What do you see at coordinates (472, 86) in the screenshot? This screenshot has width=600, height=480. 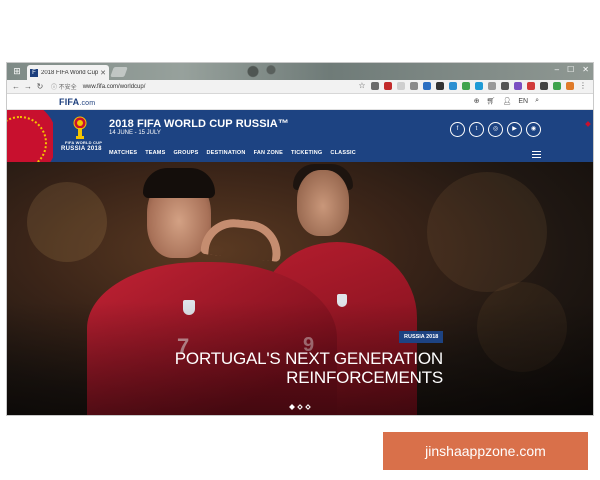 I see `extension-icons: ☆ ⋮` at bounding box center [472, 86].